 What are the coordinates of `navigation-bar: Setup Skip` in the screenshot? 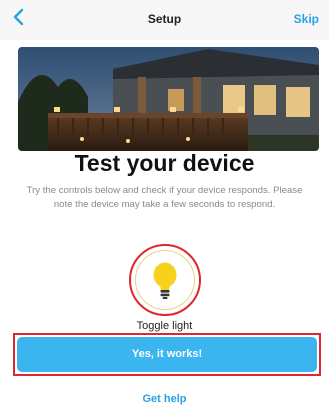 It's located at (164, 20).